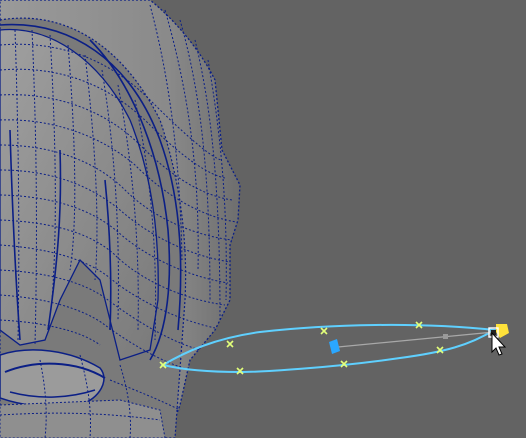 The height and width of the screenshot is (438, 526). I want to click on direction-midpoint-marker, so click(445, 336).